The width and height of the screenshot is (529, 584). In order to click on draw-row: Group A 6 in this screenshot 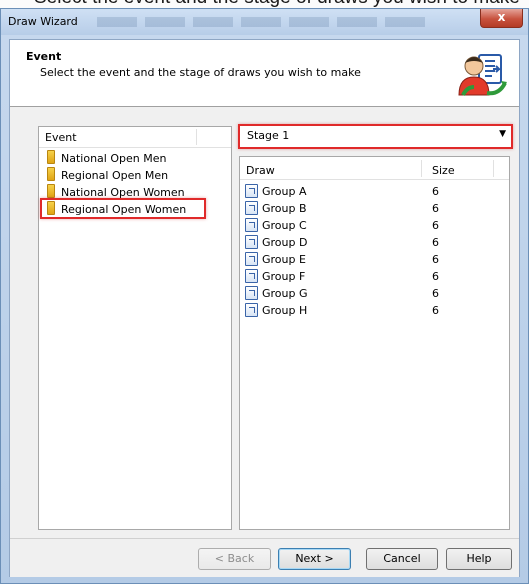, I will do `click(374, 191)`.